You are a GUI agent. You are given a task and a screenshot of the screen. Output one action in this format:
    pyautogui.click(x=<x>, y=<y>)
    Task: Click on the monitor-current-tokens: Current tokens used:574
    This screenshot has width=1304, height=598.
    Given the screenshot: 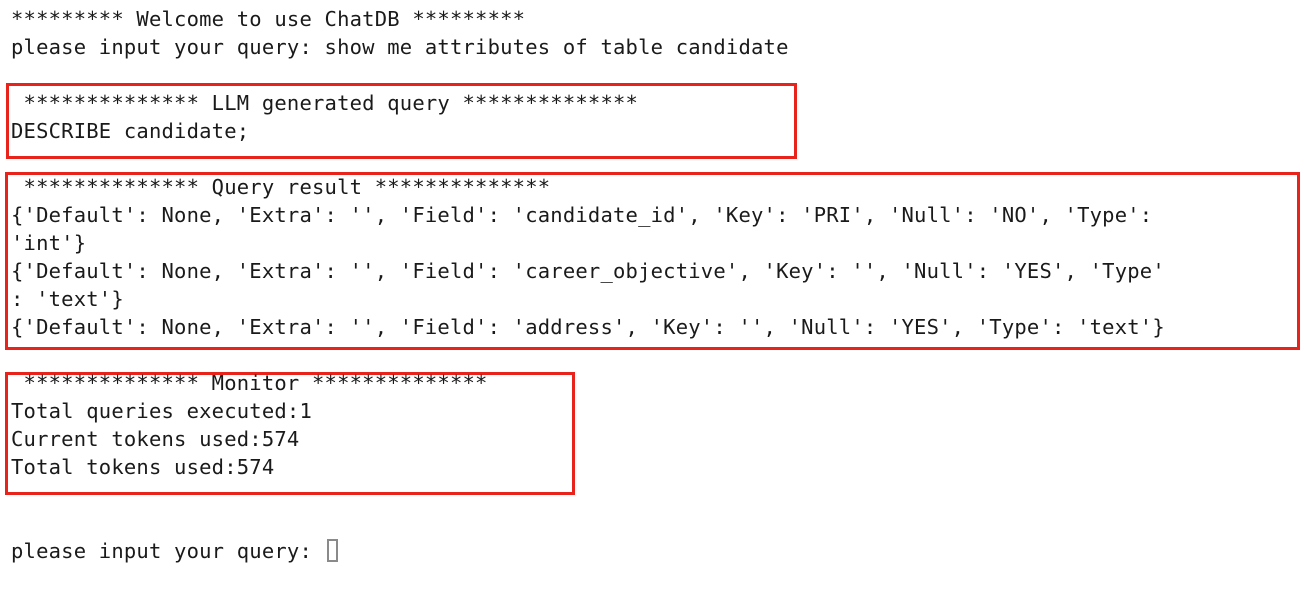 What is the action you would take?
    pyautogui.click(x=155, y=439)
    